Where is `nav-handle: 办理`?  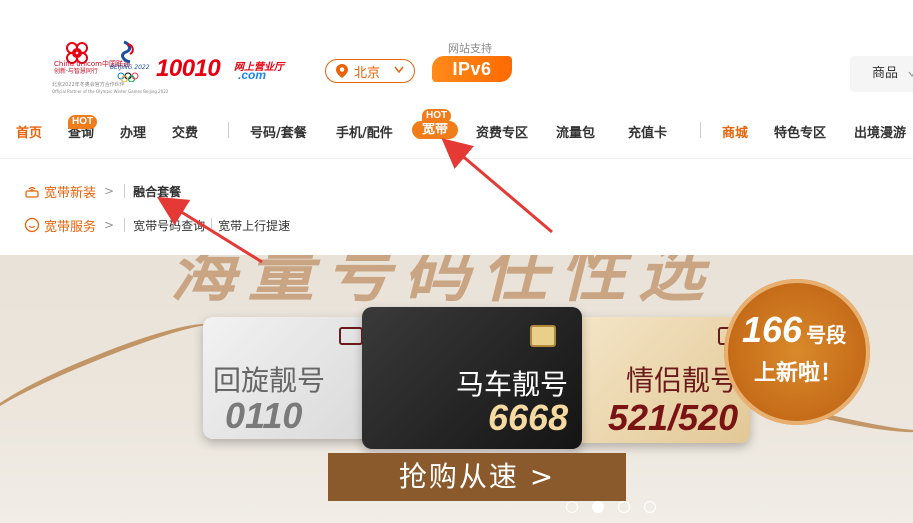
nav-handle: 办理 is located at coordinates (133, 131).